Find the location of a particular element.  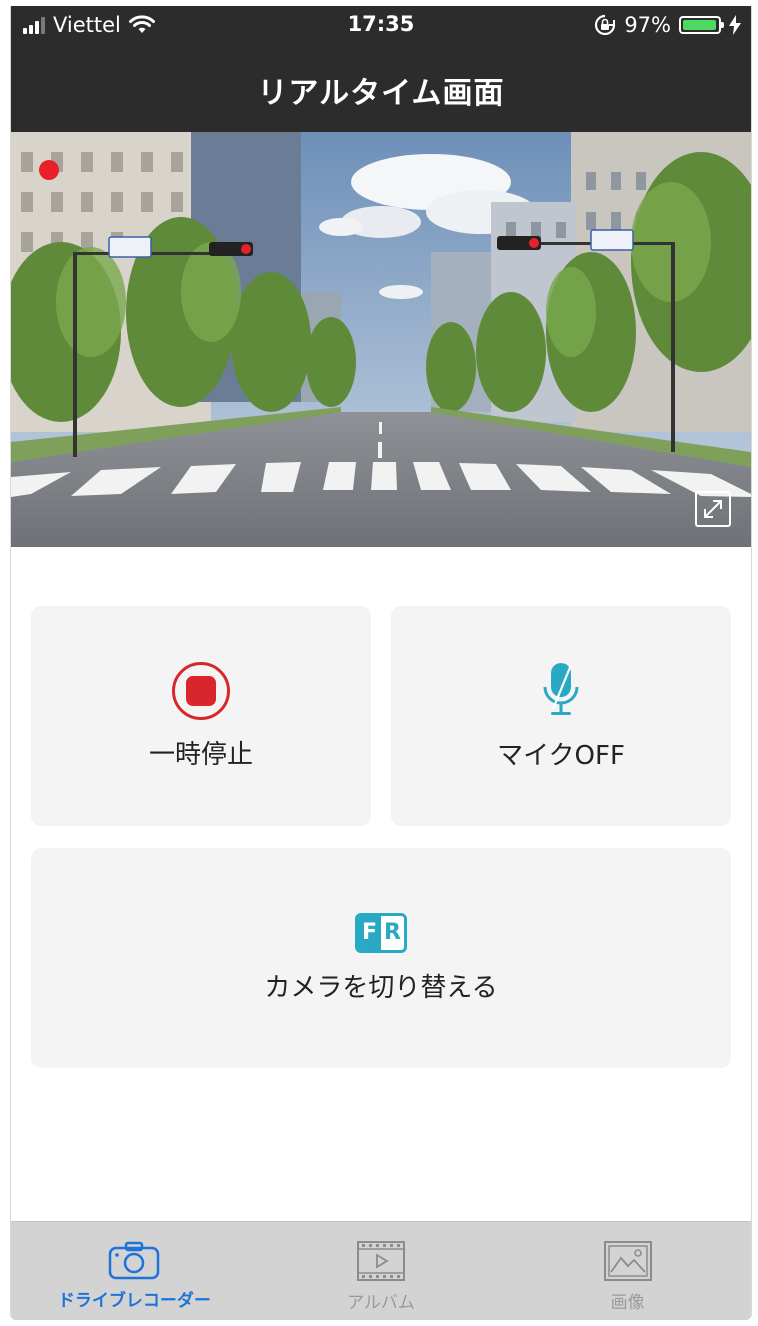

tab-images: 画像 is located at coordinates (627, 1271).